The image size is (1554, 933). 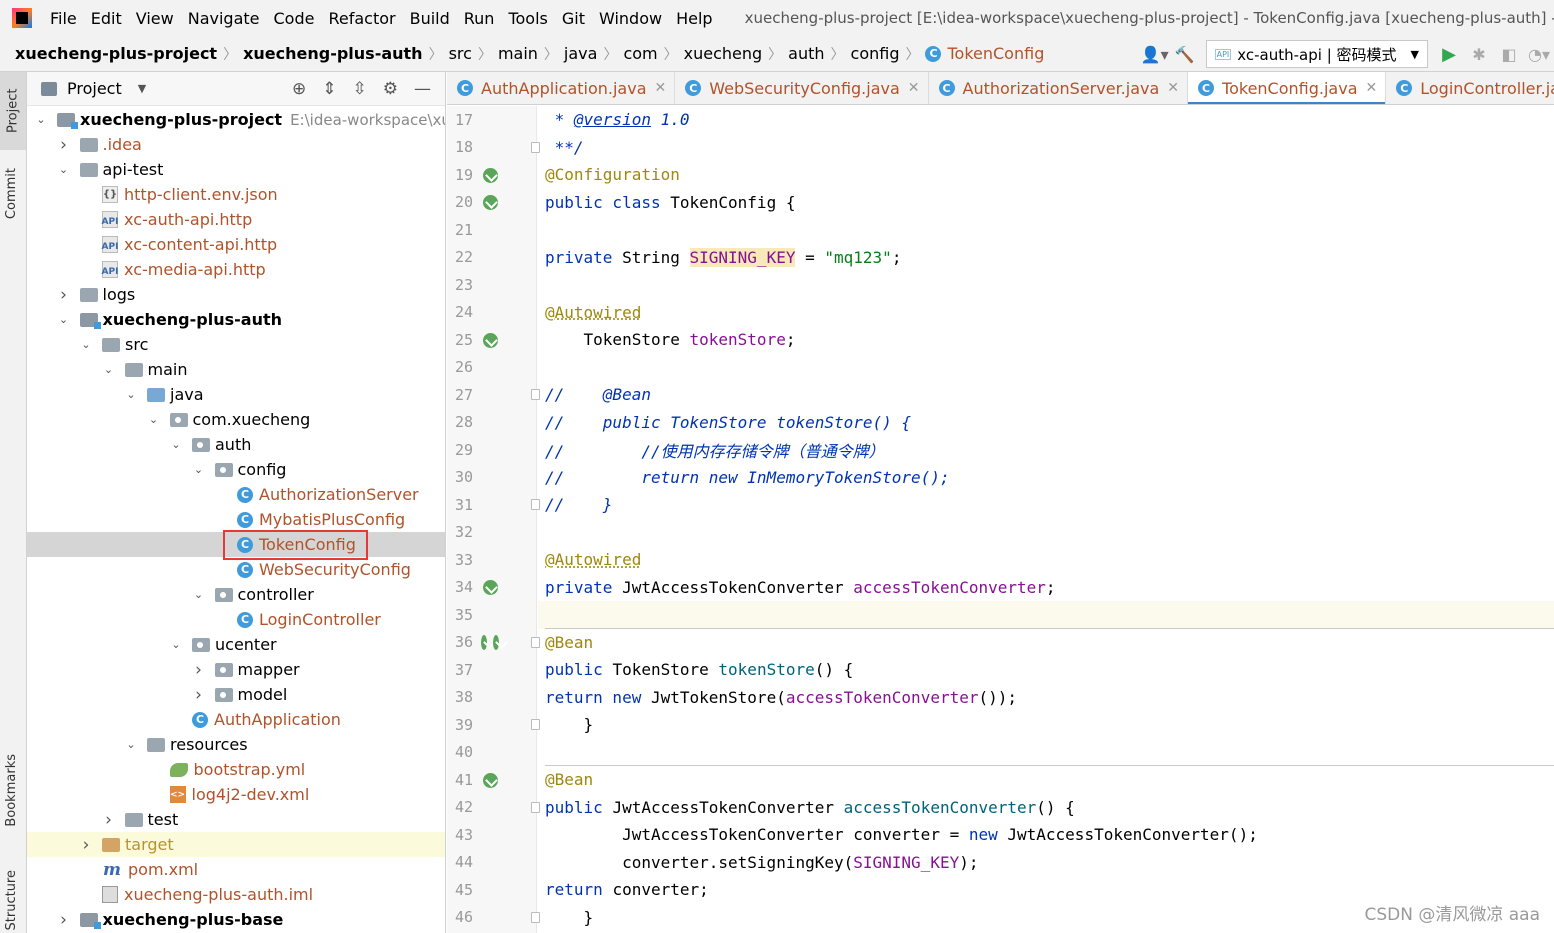 What do you see at coordinates (430, 18) in the screenshot?
I see `menu-build: Build` at bounding box center [430, 18].